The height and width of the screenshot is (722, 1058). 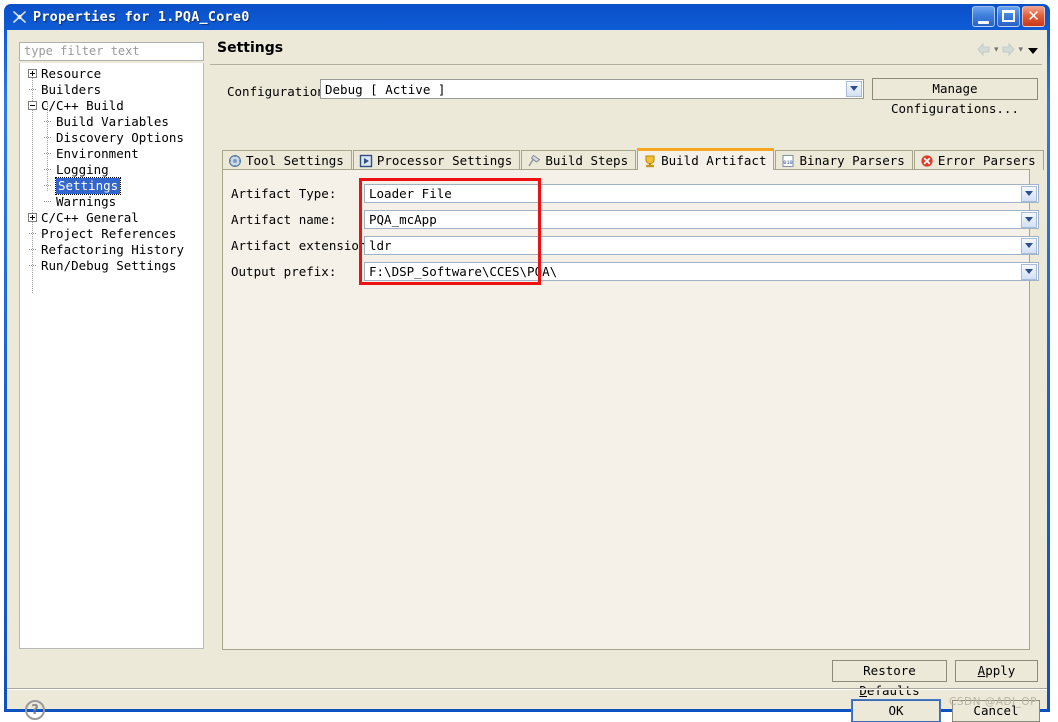 What do you see at coordinates (32, 105) in the screenshot?
I see `collapse-icon` at bounding box center [32, 105].